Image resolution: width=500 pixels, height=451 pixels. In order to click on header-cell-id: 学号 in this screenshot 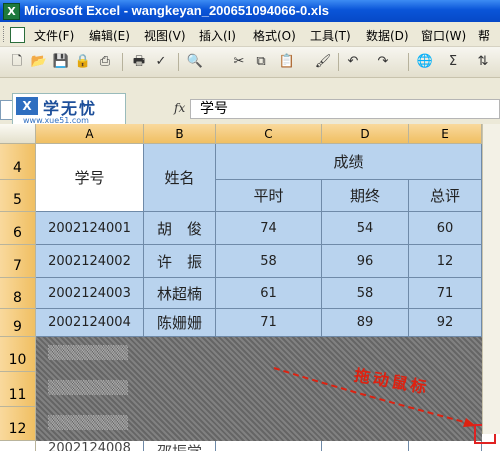, I will do `click(90, 178)`.